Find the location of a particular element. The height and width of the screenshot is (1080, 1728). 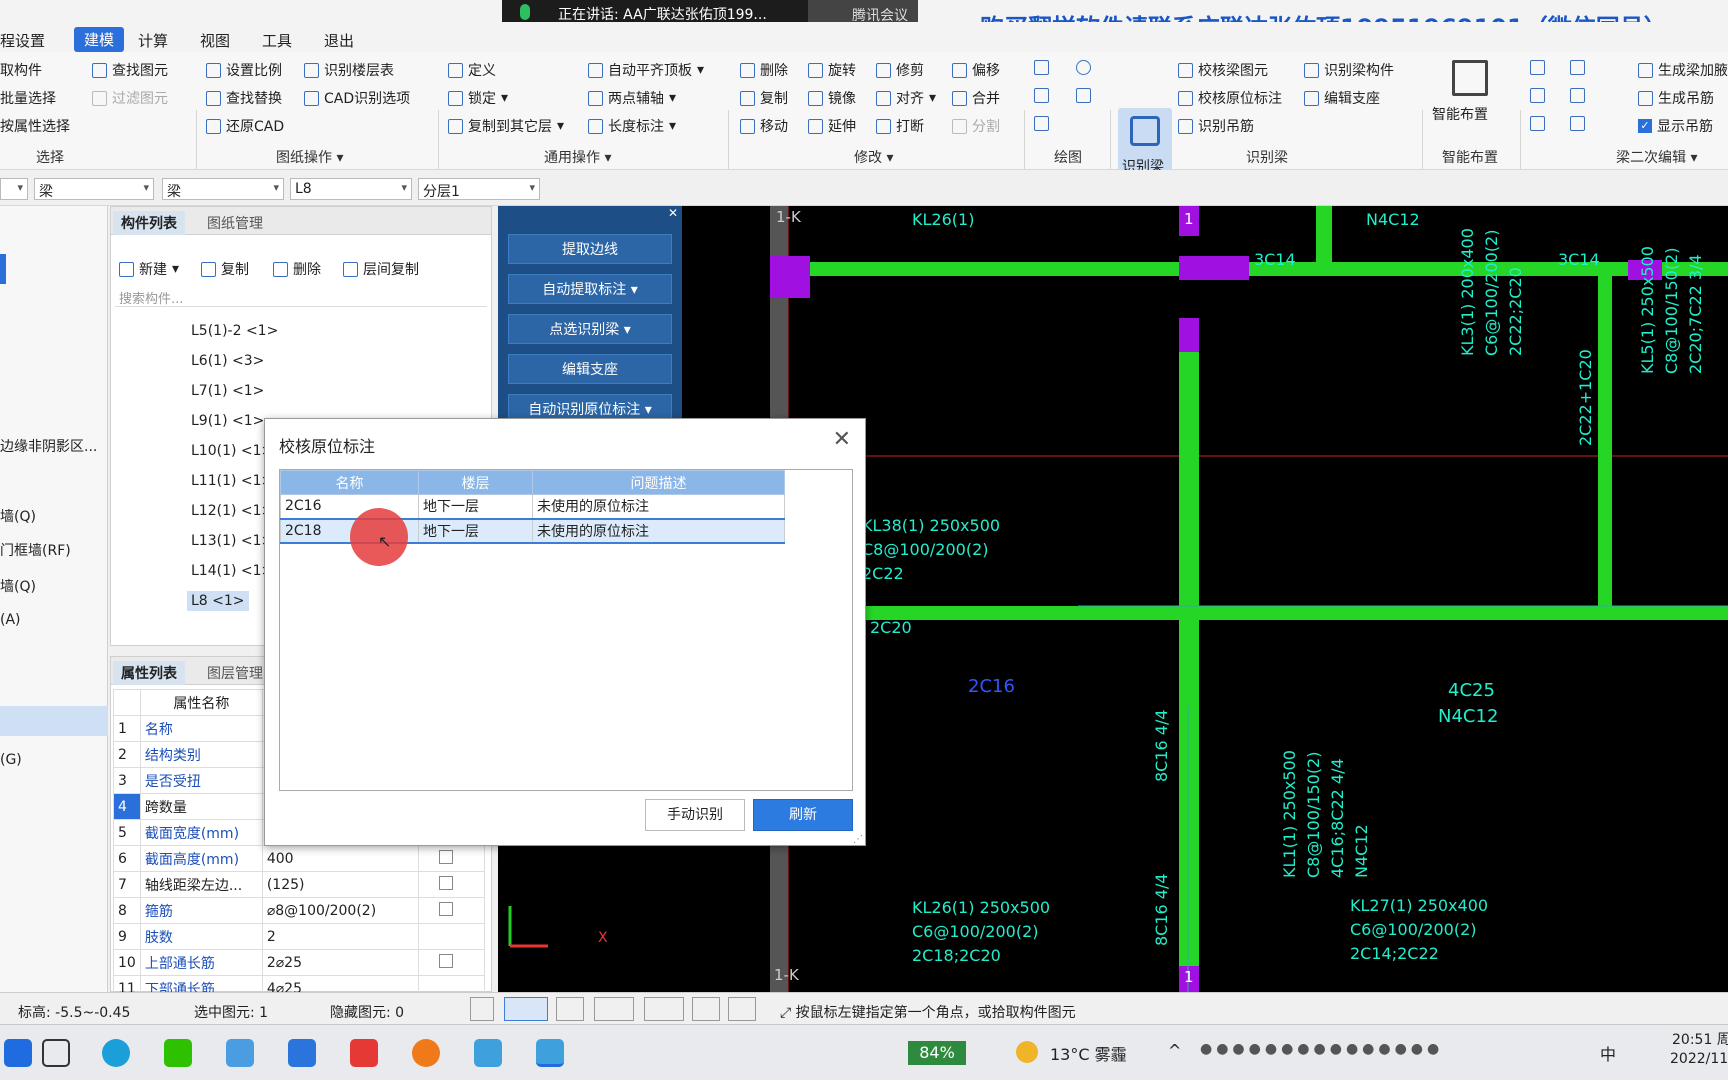

rotate-button: 旋转 is located at coordinates (832, 70).